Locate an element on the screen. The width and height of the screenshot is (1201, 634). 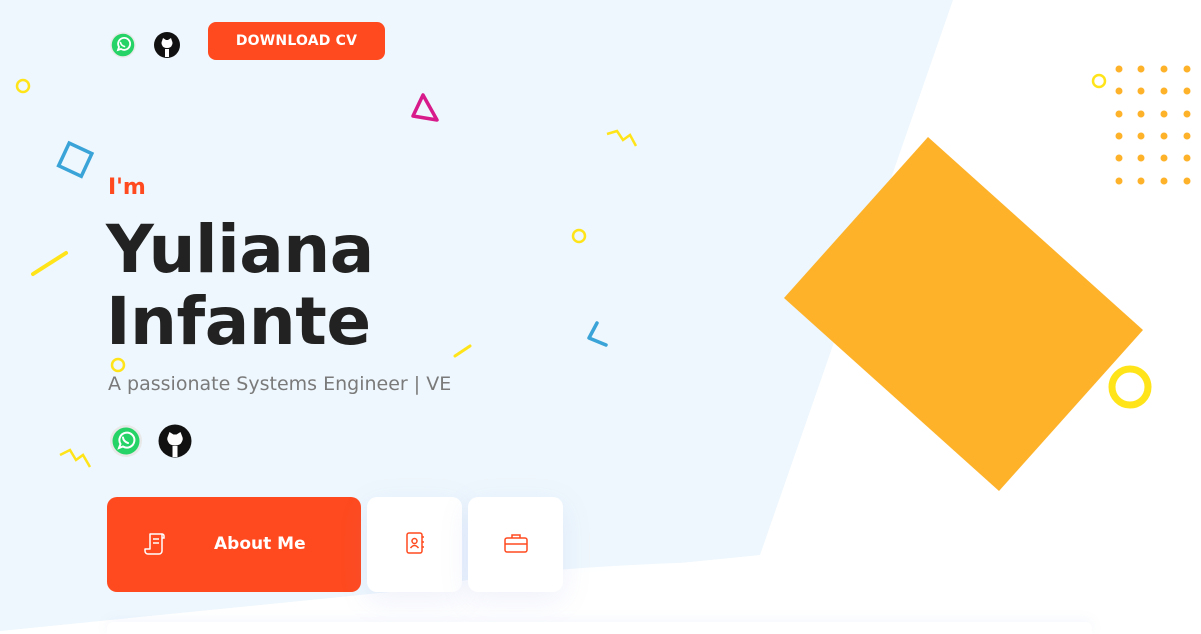
tab-contact is located at coordinates (414, 544).